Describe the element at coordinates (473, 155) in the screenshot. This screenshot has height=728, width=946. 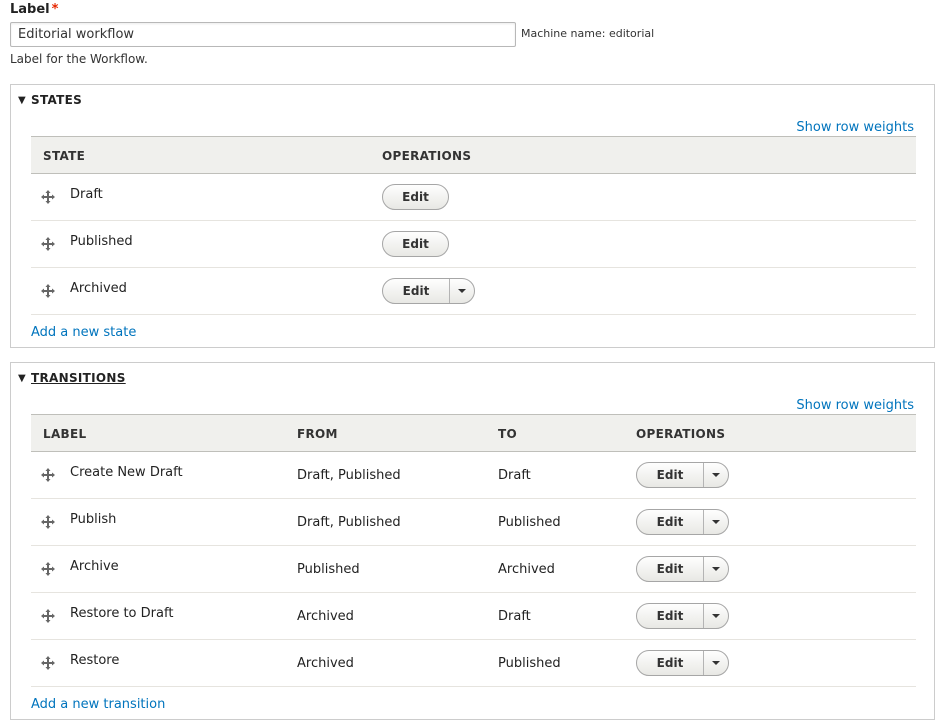
I see `states-table-header: STATE OPERATIONS` at that location.